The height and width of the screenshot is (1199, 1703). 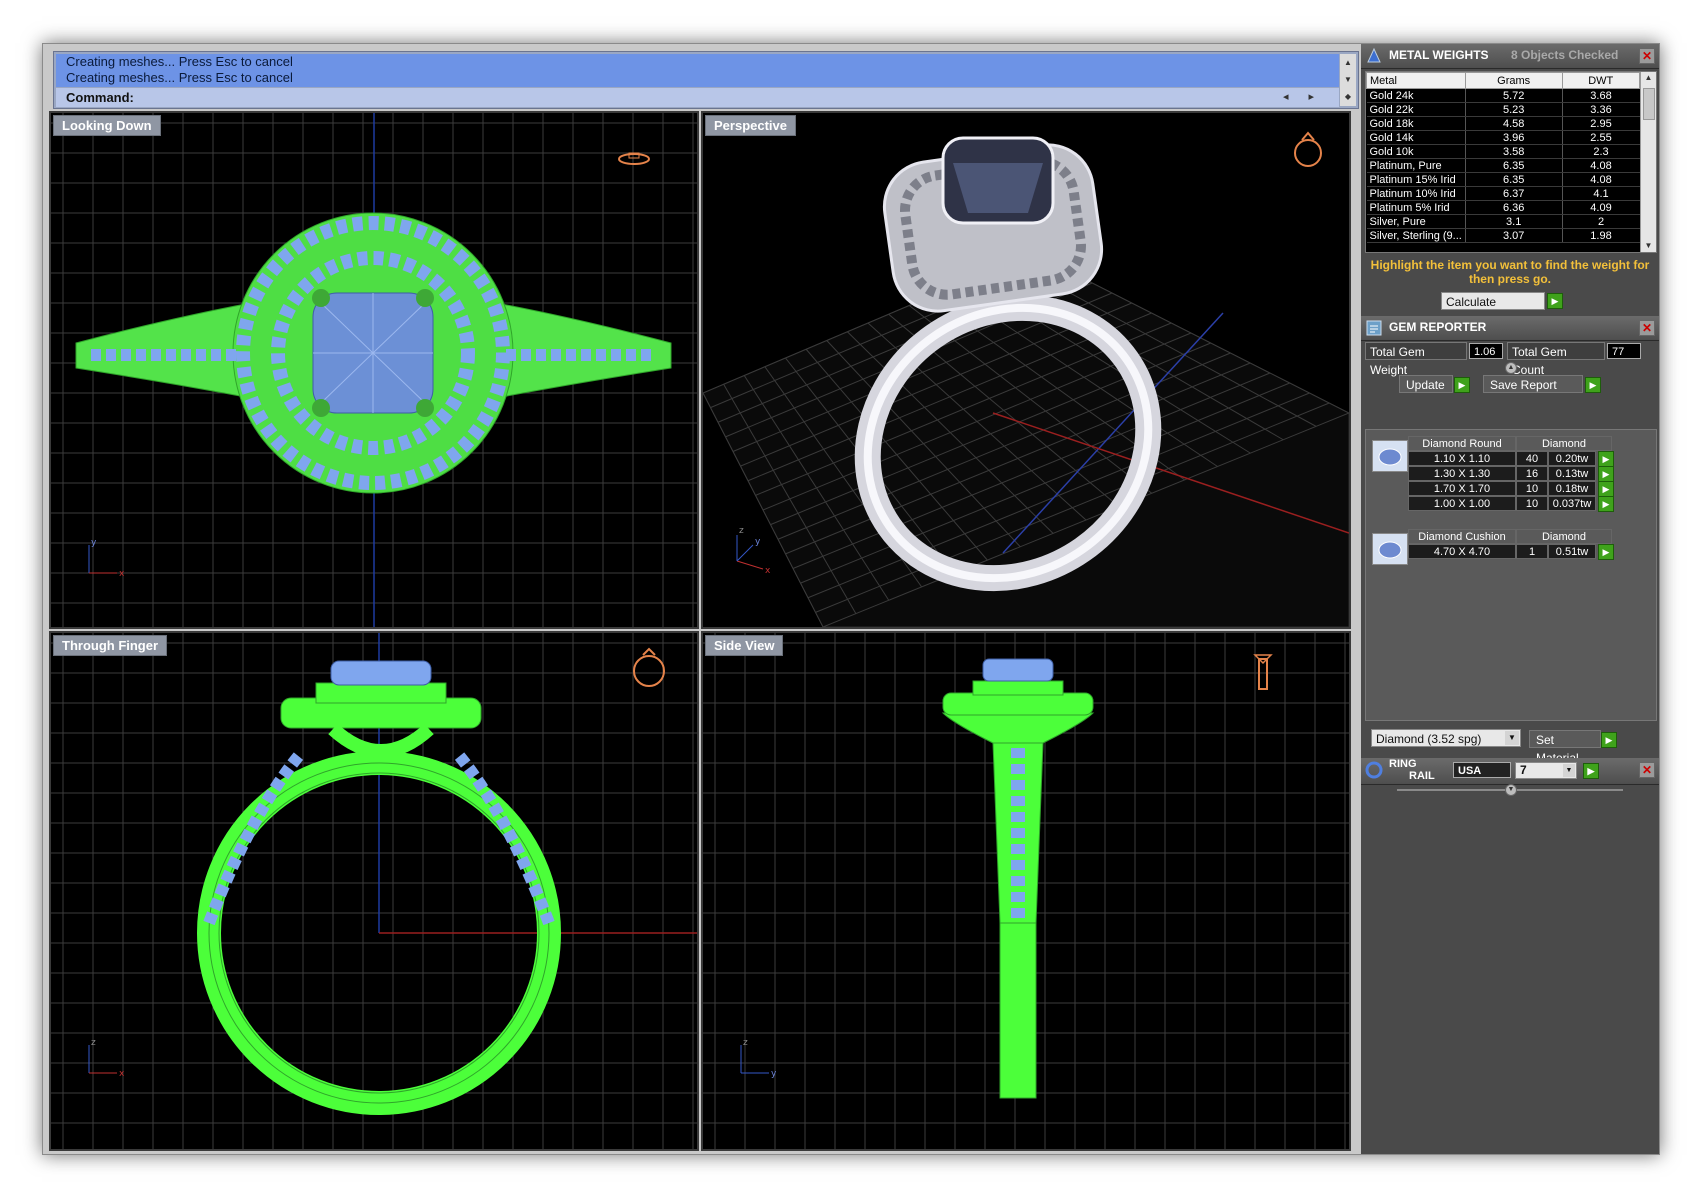 What do you see at coordinates (1513, 123) in the screenshot?
I see `grams-cell: 4.58` at bounding box center [1513, 123].